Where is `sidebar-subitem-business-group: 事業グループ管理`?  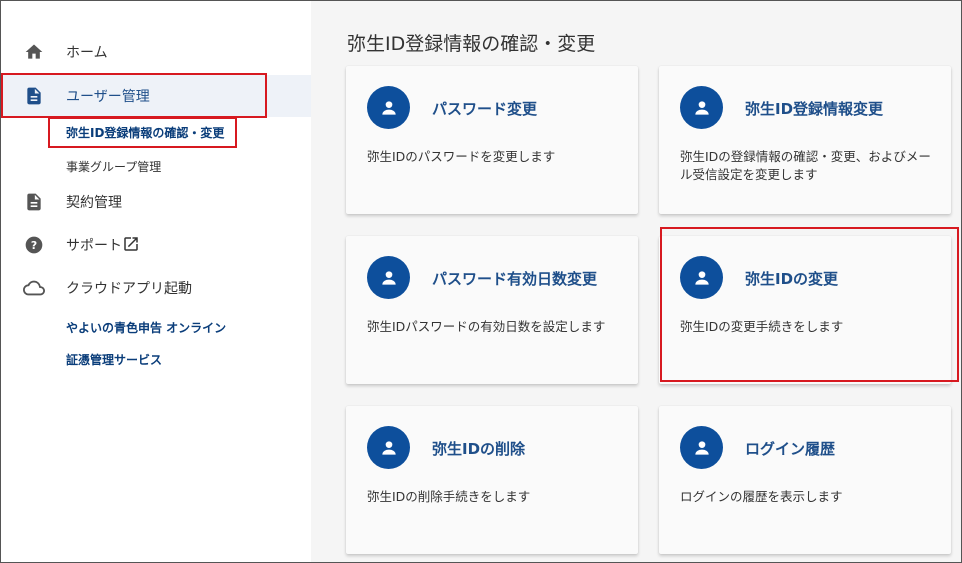
sidebar-subitem-business-group: 事業グループ管理 is located at coordinates (113, 166).